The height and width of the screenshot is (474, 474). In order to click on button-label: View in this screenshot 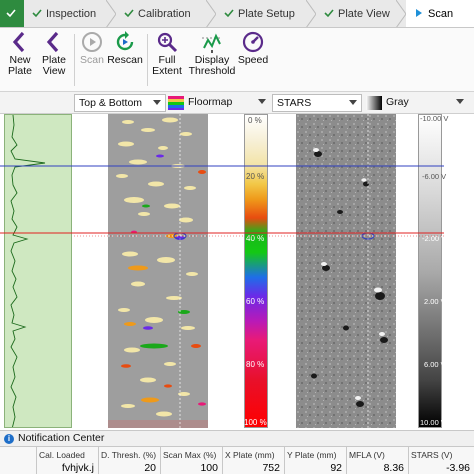, I will do `click(54, 71)`.